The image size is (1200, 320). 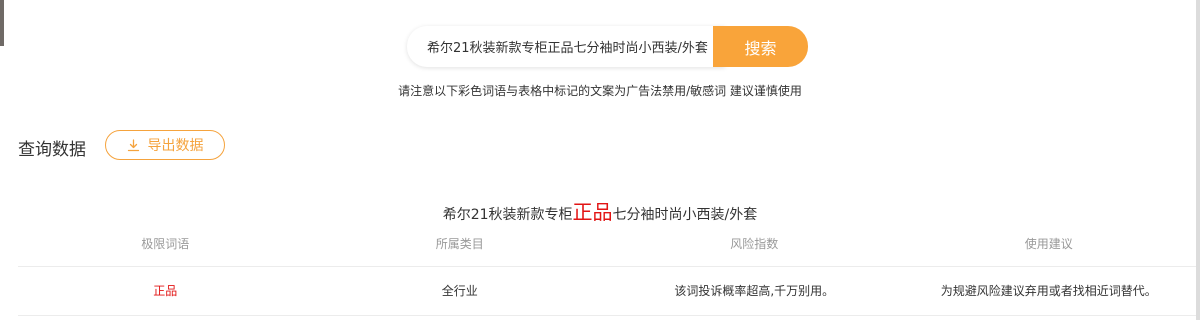 What do you see at coordinates (600, 91) in the screenshot?
I see `warning-notice: 请注意以下彩色词语与表格中标记的文案为广告法禁用/敏感词 建议谨慎使用` at bounding box center [600, 91].